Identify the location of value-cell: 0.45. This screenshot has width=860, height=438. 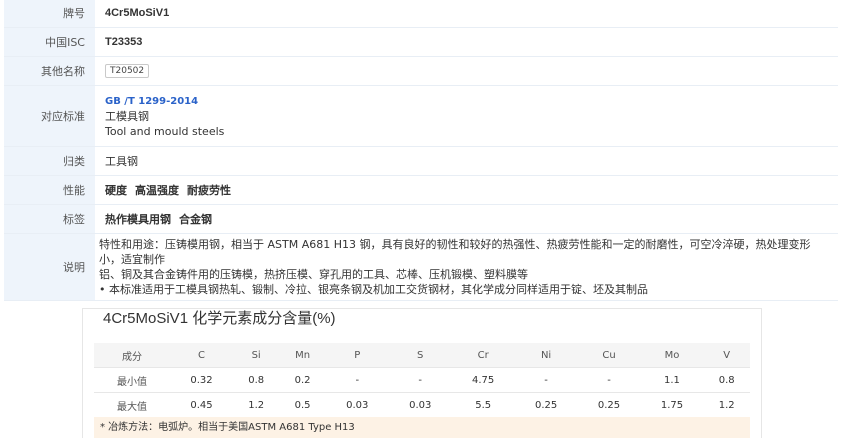
(201, 405).